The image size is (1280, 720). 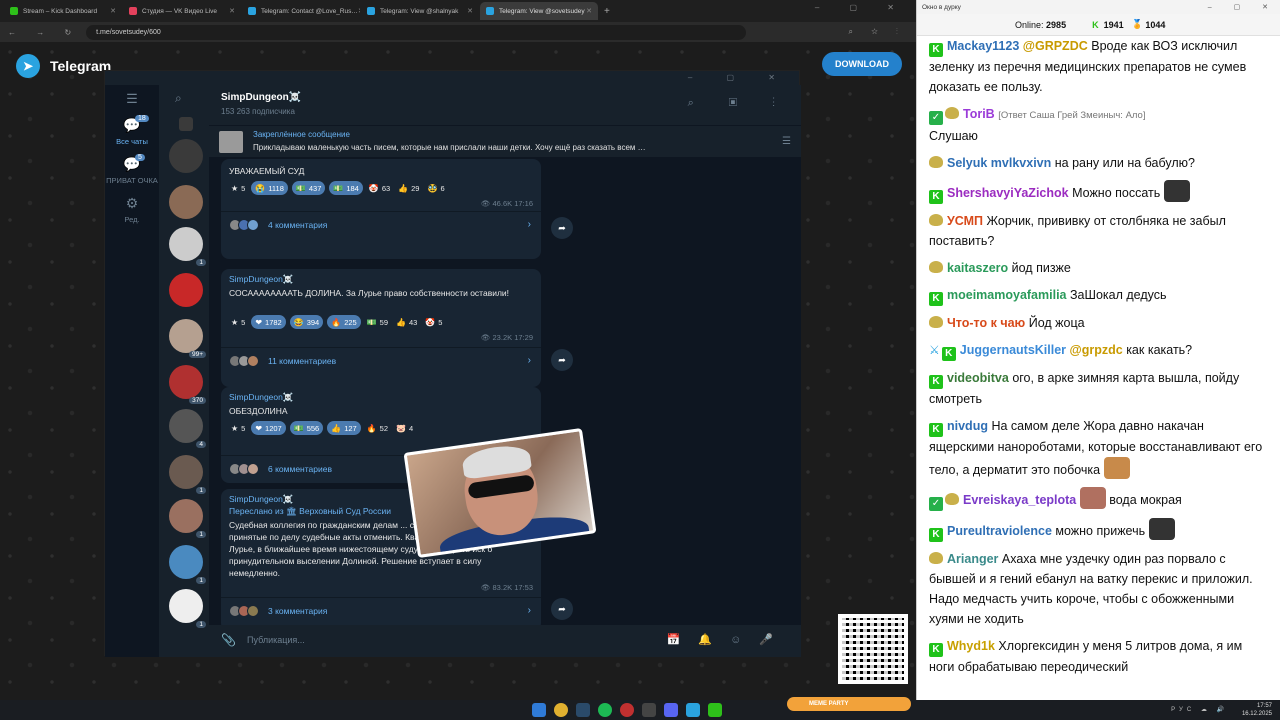 I want to click on comments-button: 3 комментария ›, so click(x=381, y=610).